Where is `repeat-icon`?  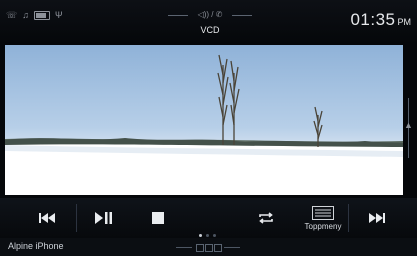
repeat-icon is located at coordinates (266, 218).